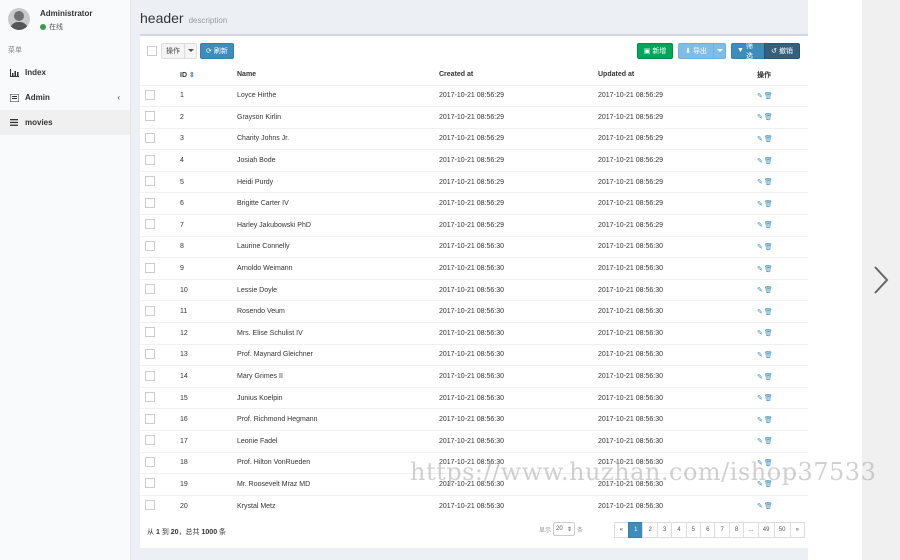 The width and height of the screenshot is (900, 560). I want to click on batch-actions-dropdown, so click(191, 50).